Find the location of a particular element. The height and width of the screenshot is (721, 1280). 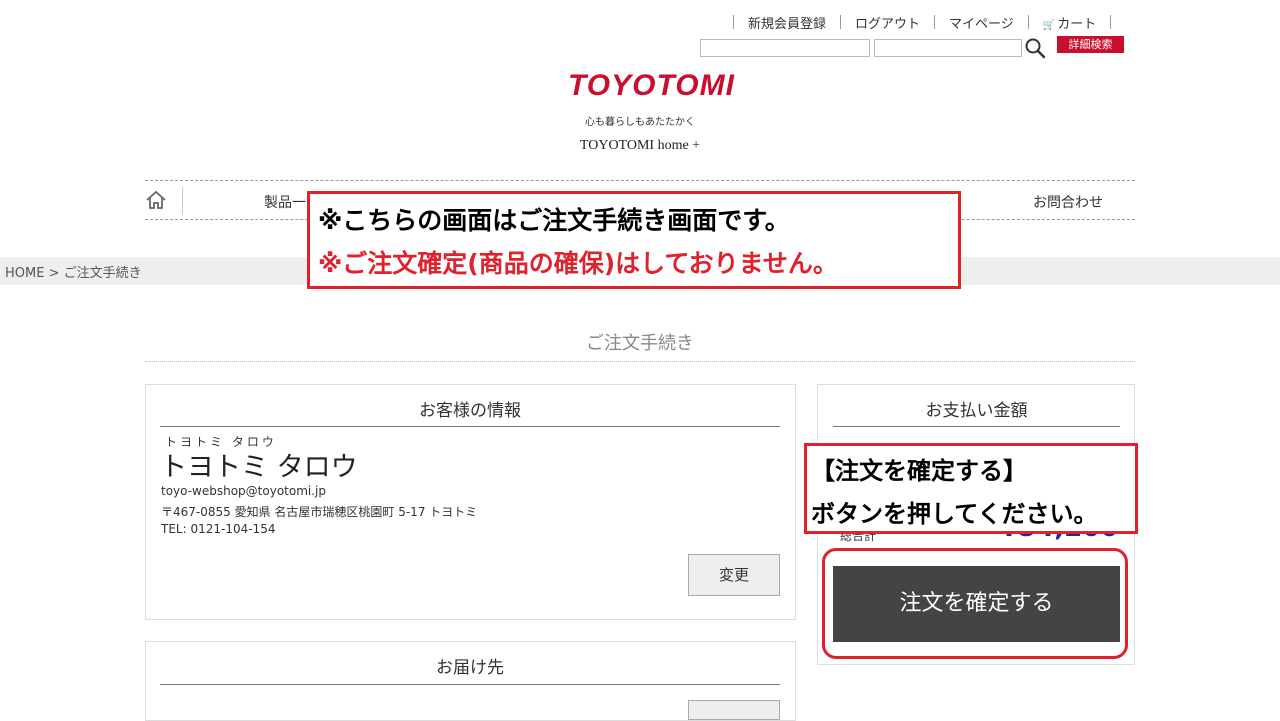

breadcrumb-text: HOME > ご注文手続き is located at coordinates (73, 271).